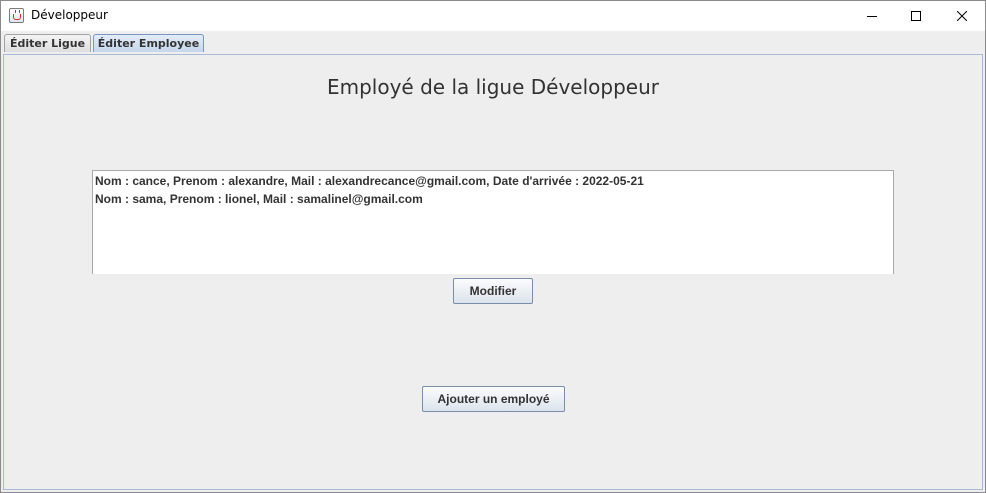 The image size is (986, 493). What do you see at coordinates (69, 15) in the screenshot?
I see `window-title: Développeur` at bounding box center [69, 15].